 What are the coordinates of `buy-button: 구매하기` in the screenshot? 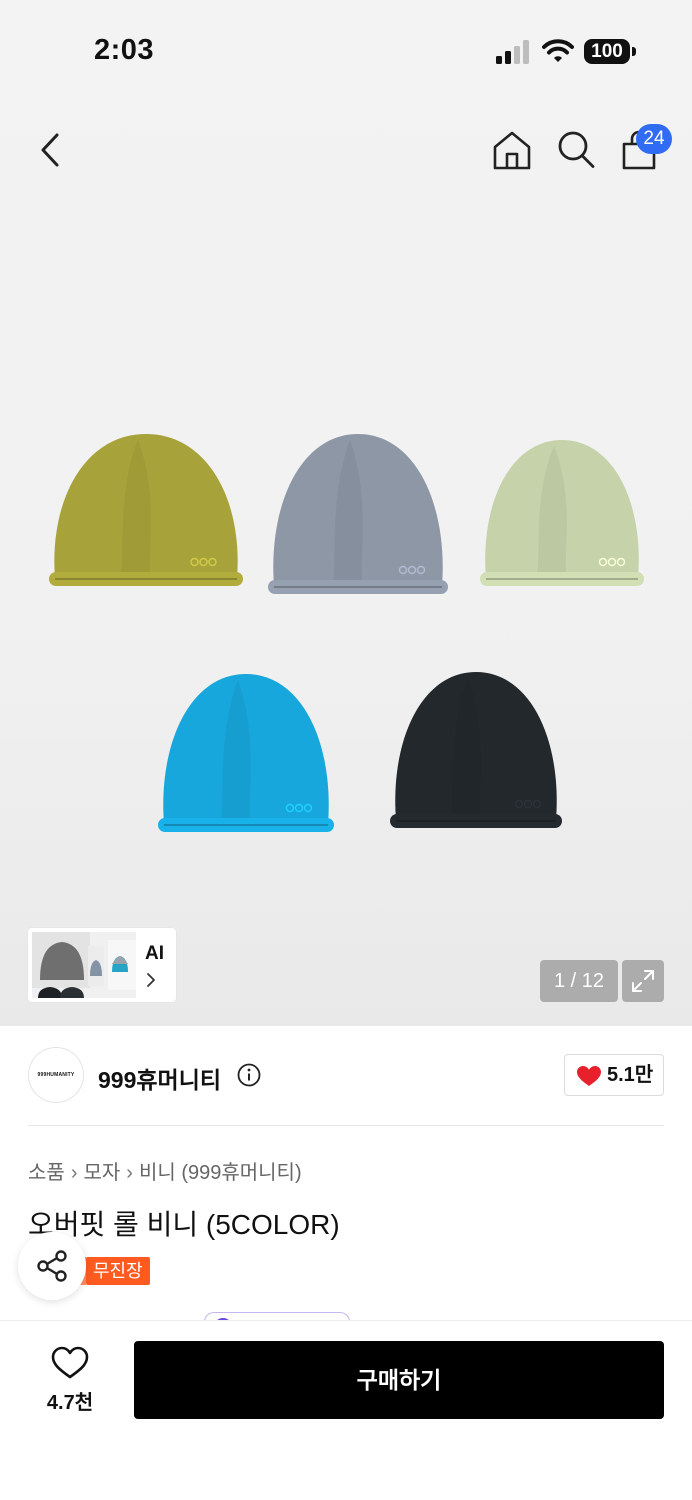 It's located at (399, 1380).